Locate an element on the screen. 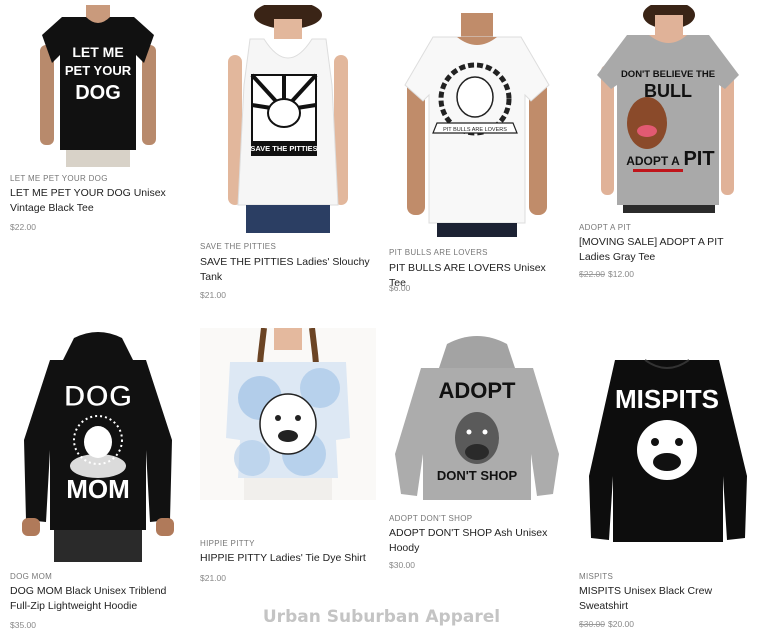 This screenshot has height=636, width=763. product-image: MISPITS is located at coordinates (667, 448).